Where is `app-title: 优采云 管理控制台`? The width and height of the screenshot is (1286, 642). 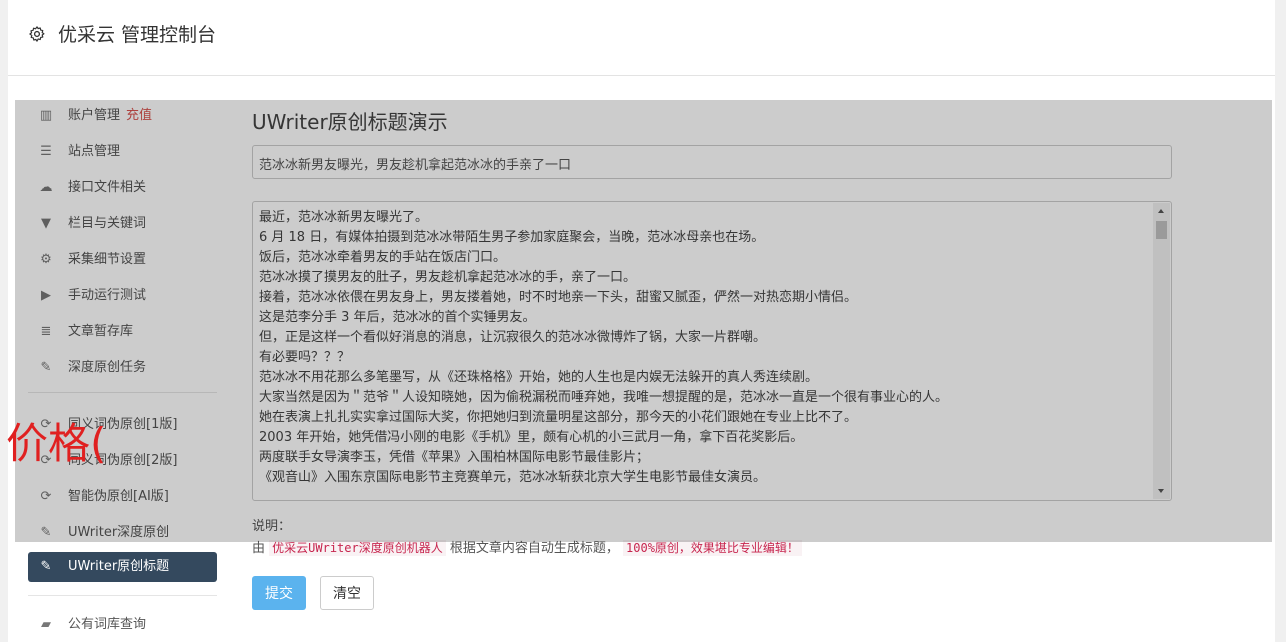
app-title: 优采云 管理控制台 is located at coordinates (137, 35).